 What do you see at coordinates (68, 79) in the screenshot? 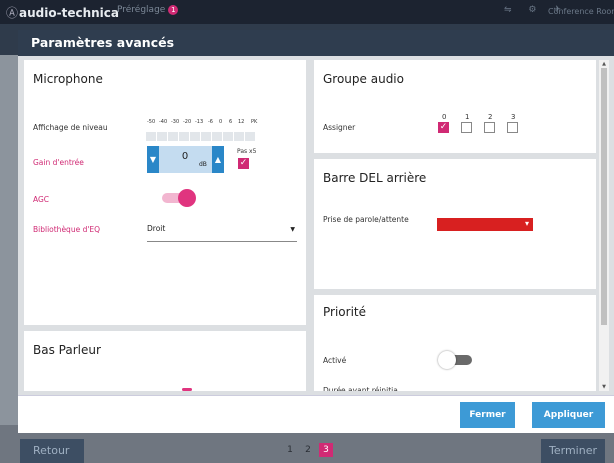
I see `microphone-title: Microphone` at bounding box center [68, 79].